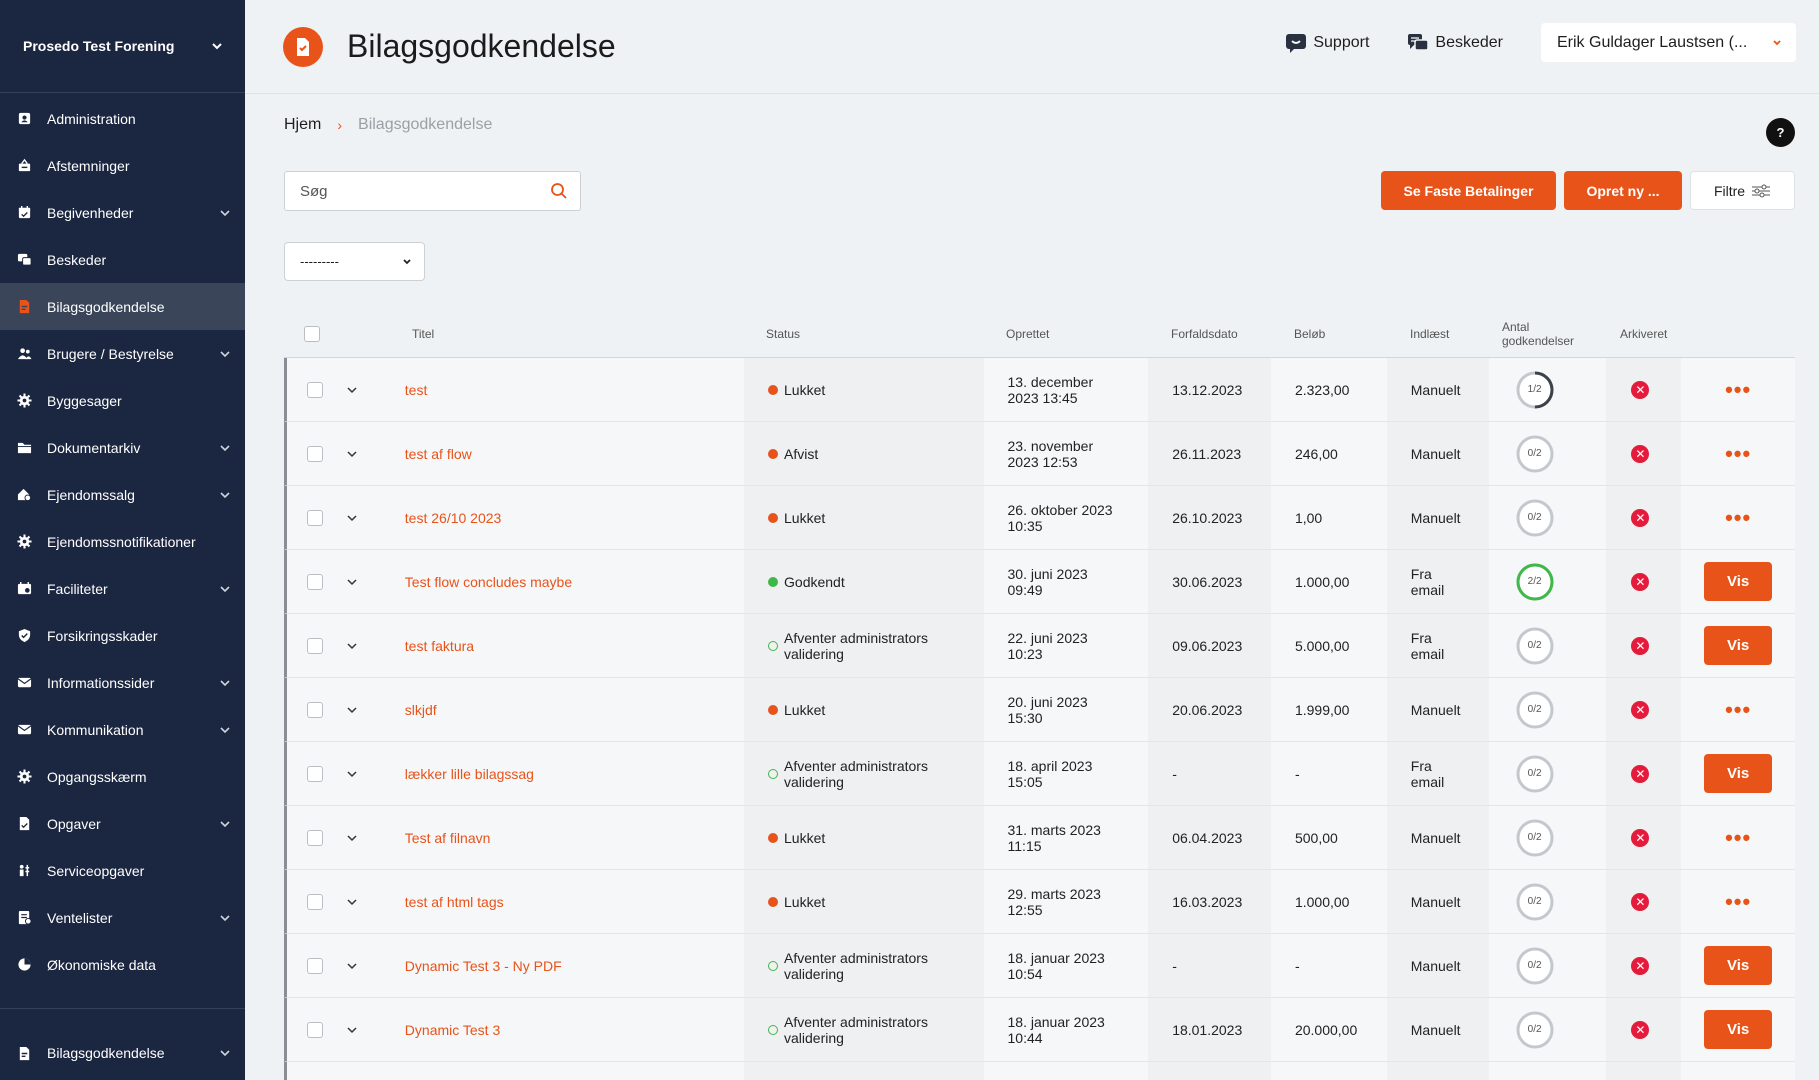  Describe the element at coordinates (1780, 132) in the screenshot. I see `help-button: ?` at that location.